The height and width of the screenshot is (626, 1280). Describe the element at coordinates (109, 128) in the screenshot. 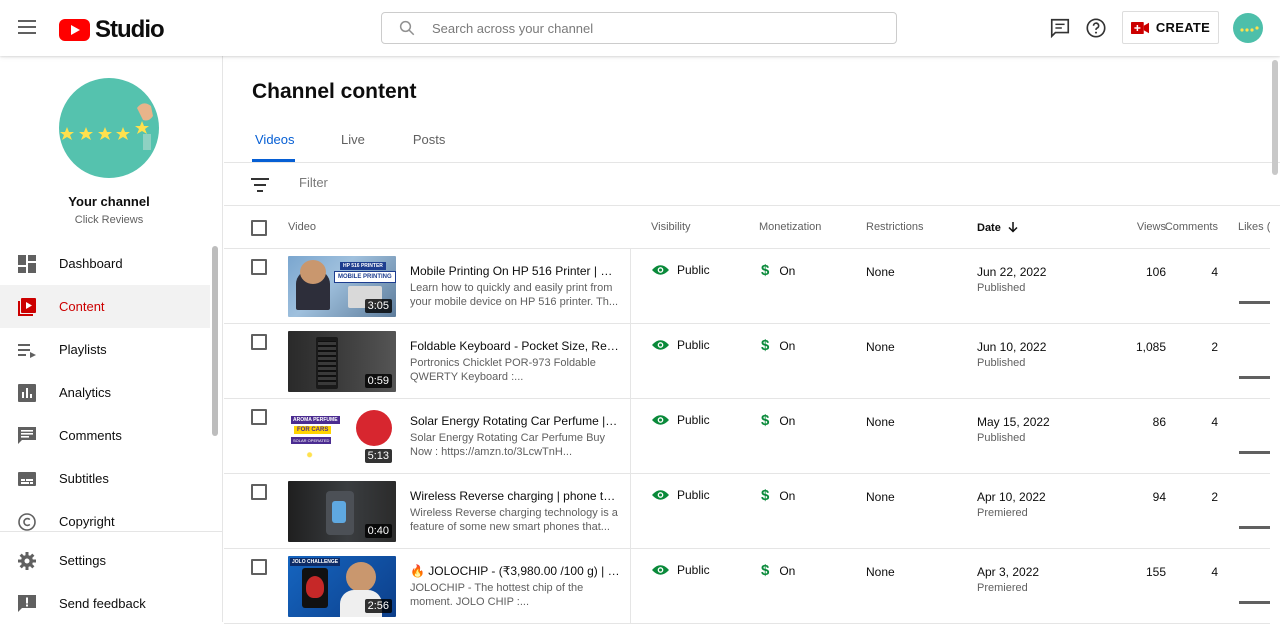

I see `channel-avatar` at that location.